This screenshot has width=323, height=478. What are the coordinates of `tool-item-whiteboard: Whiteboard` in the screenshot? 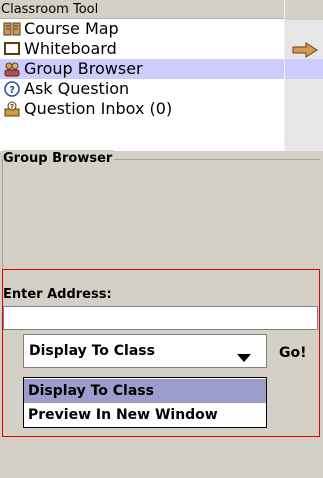 It's located at (161, 49).